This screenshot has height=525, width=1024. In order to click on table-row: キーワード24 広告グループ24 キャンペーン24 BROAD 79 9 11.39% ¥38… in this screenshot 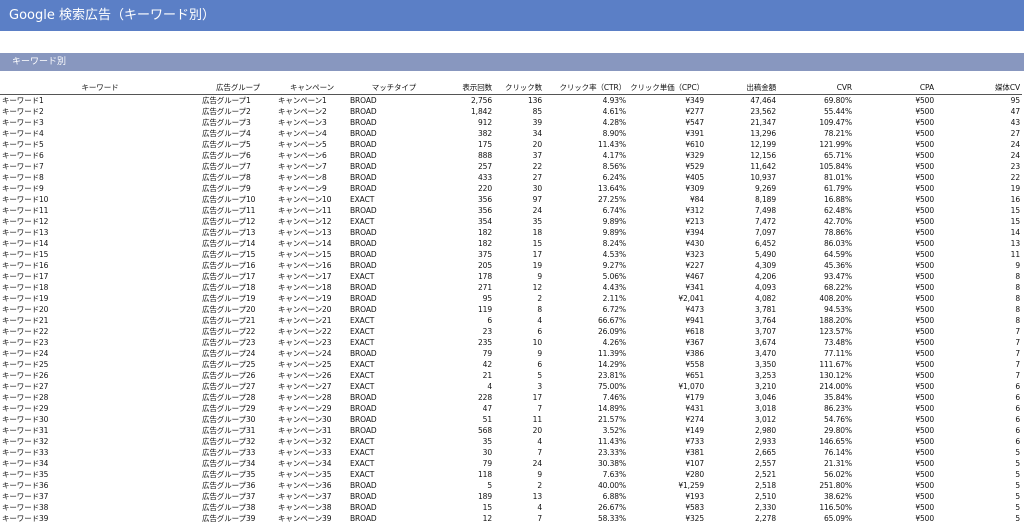, I will do `click(511, 353)`.